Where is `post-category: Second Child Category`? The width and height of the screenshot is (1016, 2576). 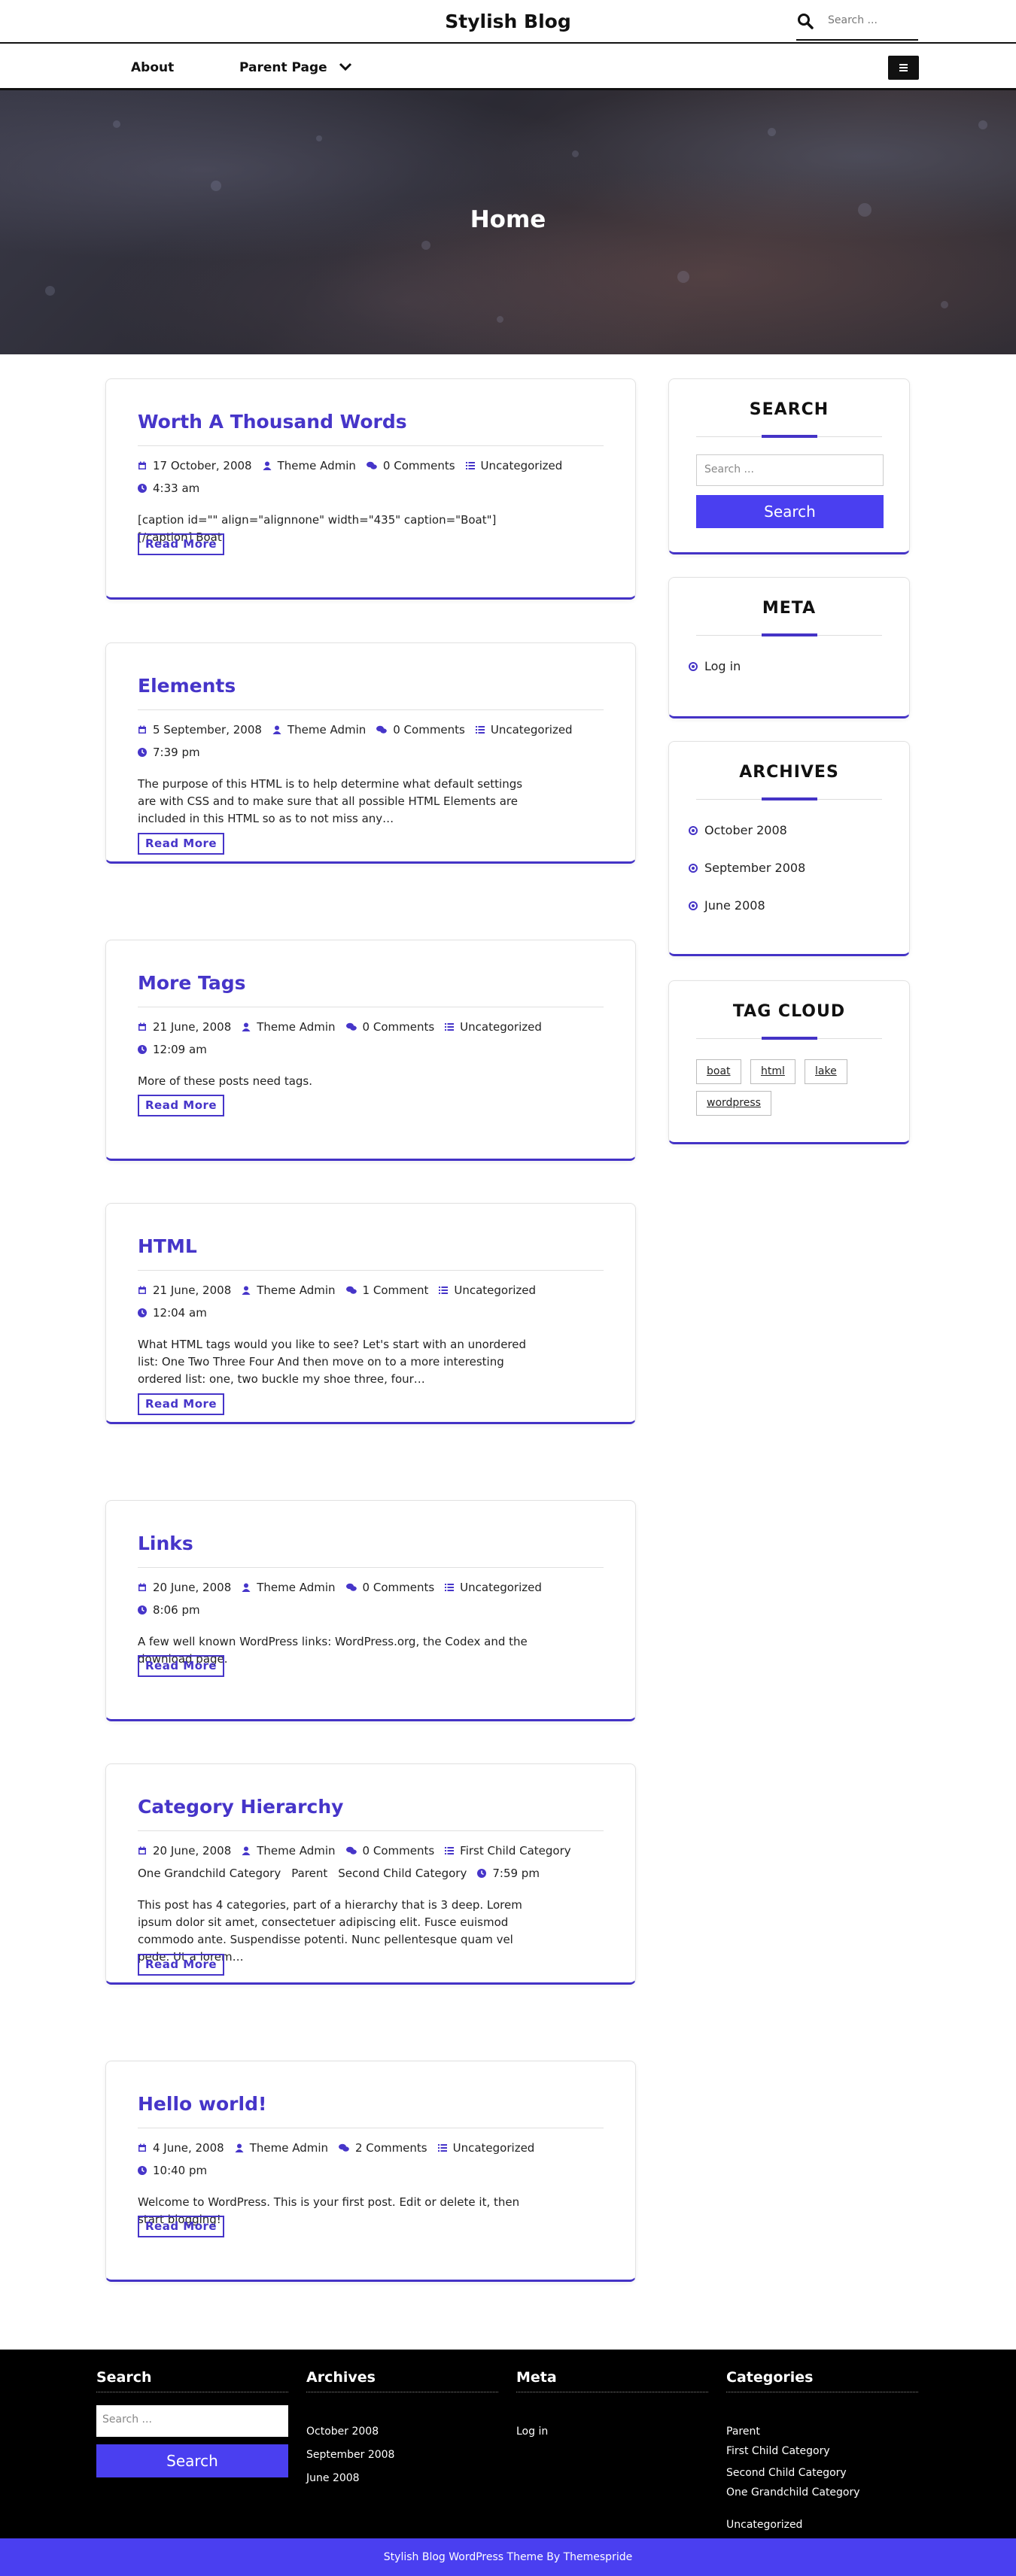
post-category: Second Child Category is located at coordinates (403, 1873).